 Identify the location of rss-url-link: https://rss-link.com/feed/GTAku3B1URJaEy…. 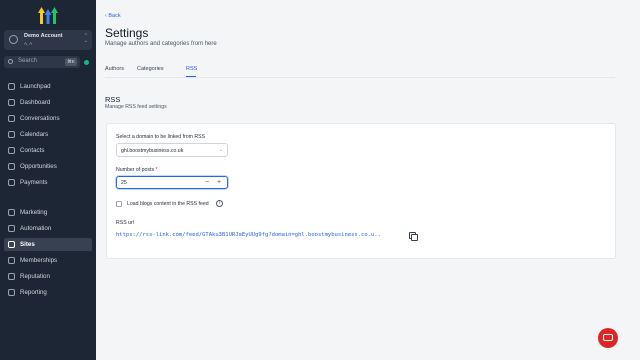
(248, 235).